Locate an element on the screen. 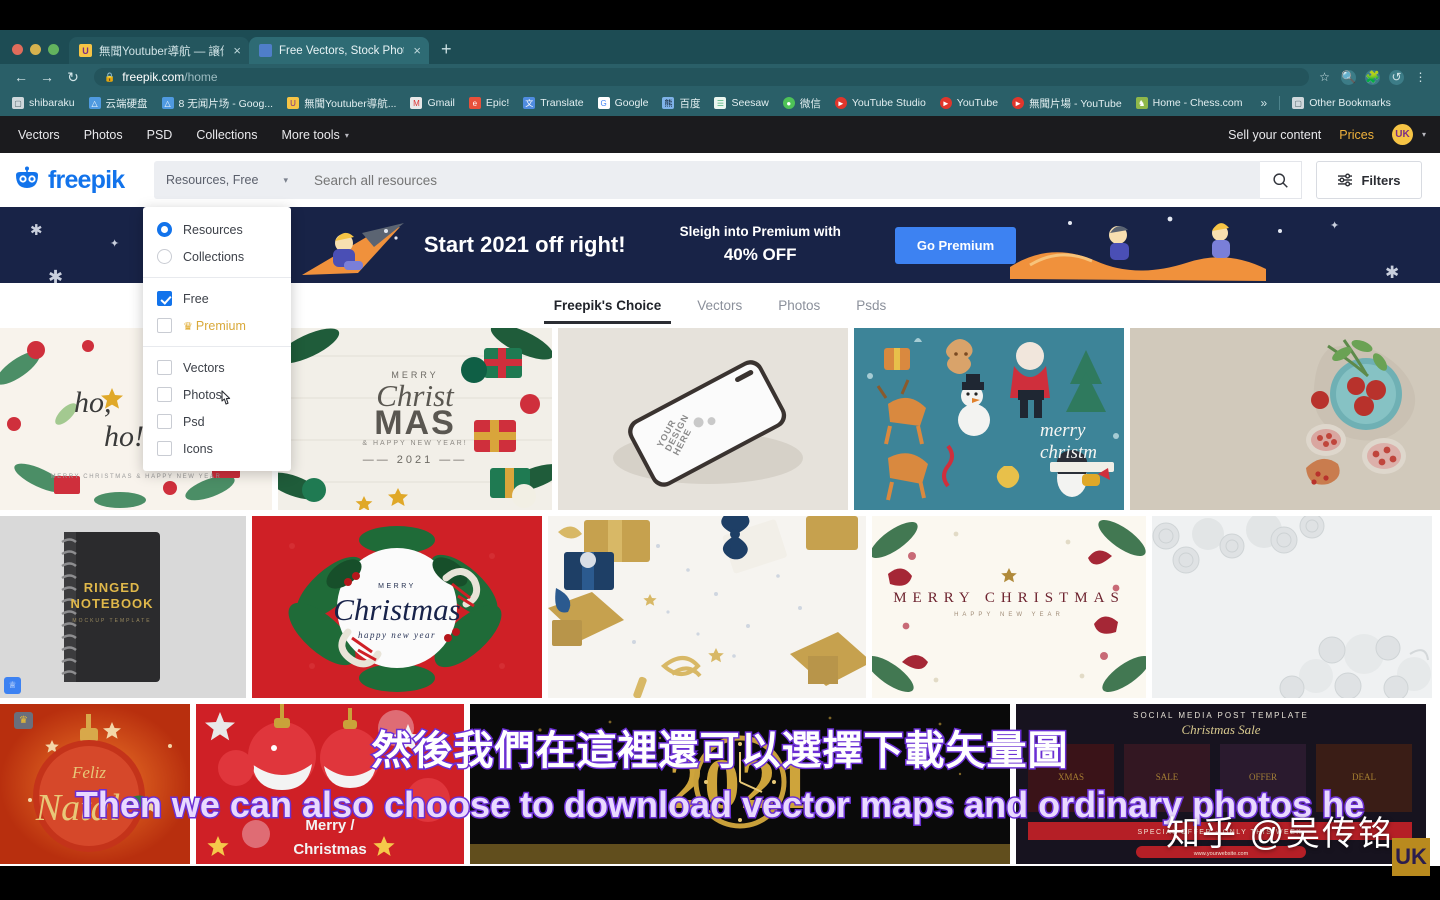  dropdown-option-psd: Psd is located at coordinates (217, 421).